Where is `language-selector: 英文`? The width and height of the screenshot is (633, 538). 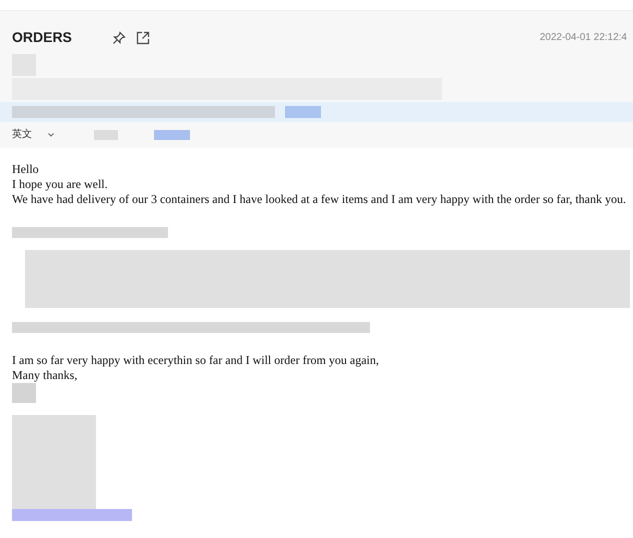
language-selector: 英文 is located at coordinates (22, 134).